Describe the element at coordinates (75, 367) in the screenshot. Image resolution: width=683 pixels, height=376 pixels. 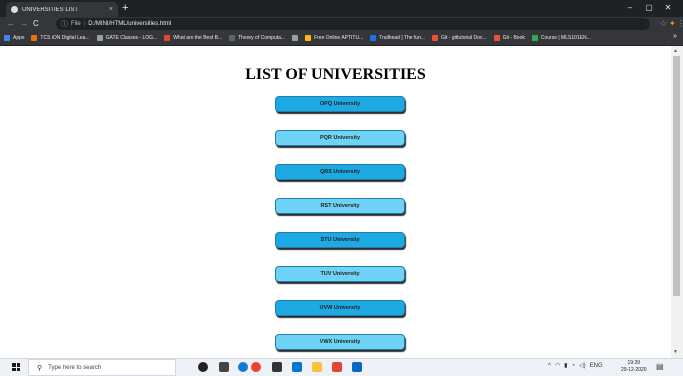
I see `search-placeholder: Type here to search` at that location.